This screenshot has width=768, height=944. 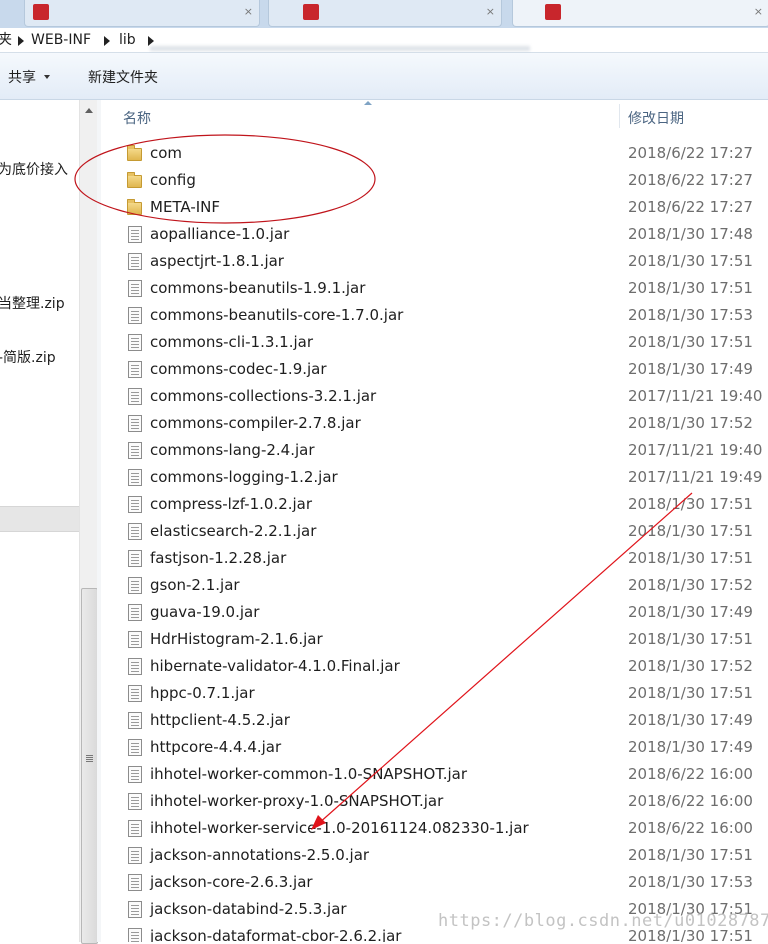 I want to click on table-row: aopalliance-1.0.jar 2018/1/30 17:48, so click(x=434, y=234).